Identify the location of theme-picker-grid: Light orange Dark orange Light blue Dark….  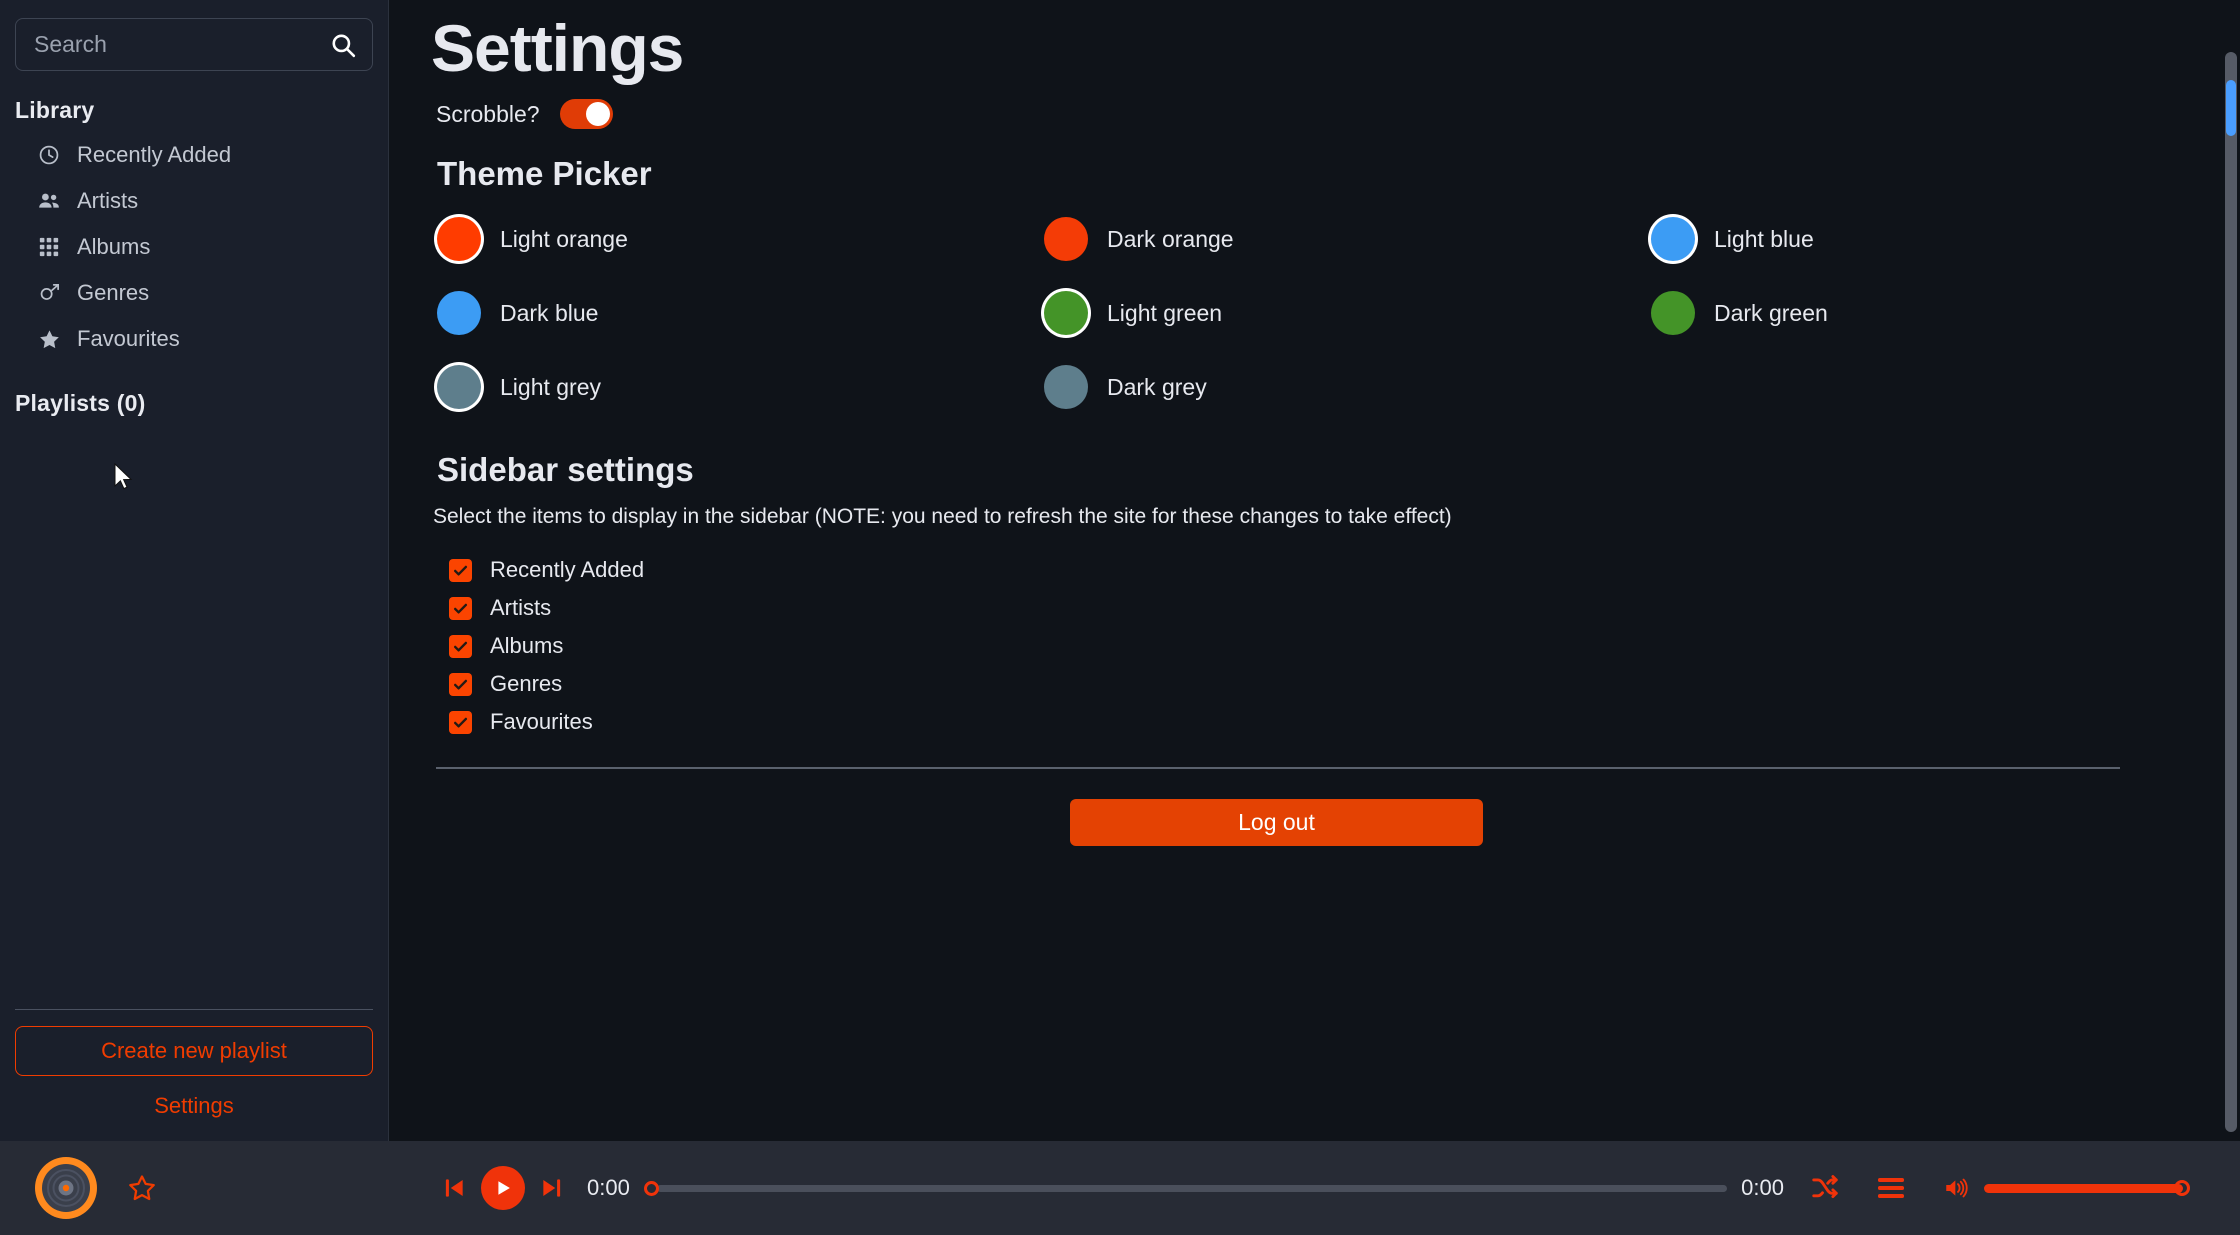
(1305, 313).